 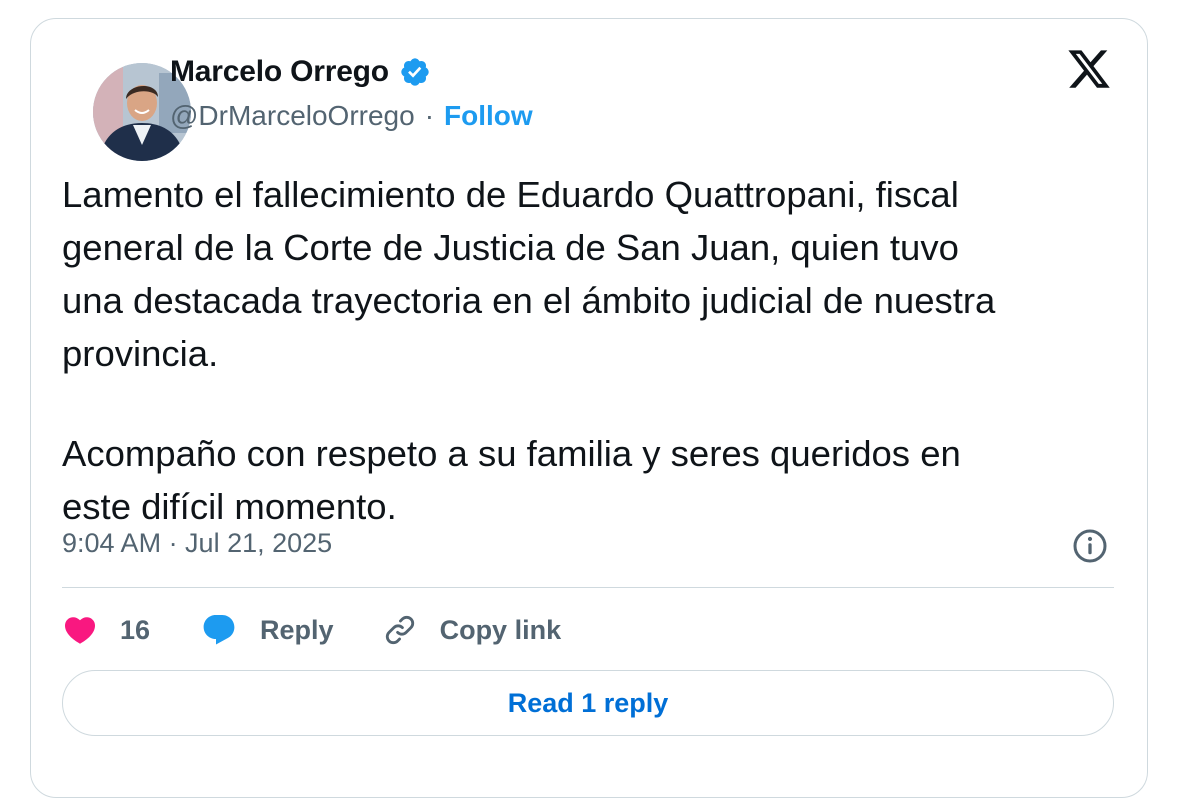 What do you see at coordinates (80, 630) in the screenshot?
I see `heart-icon` at bounding box center [80, 630].